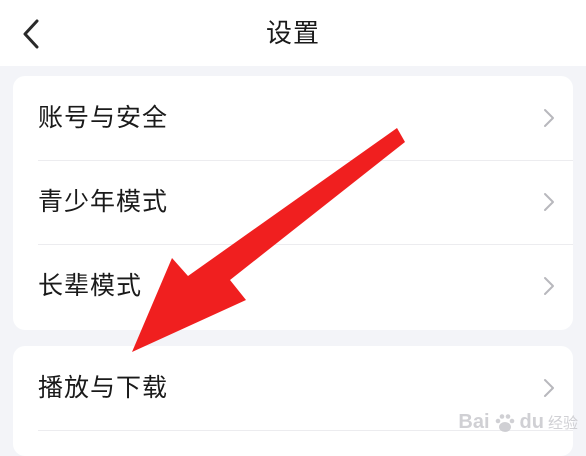  I want to click on page-title: 设置, so click(292, 34).